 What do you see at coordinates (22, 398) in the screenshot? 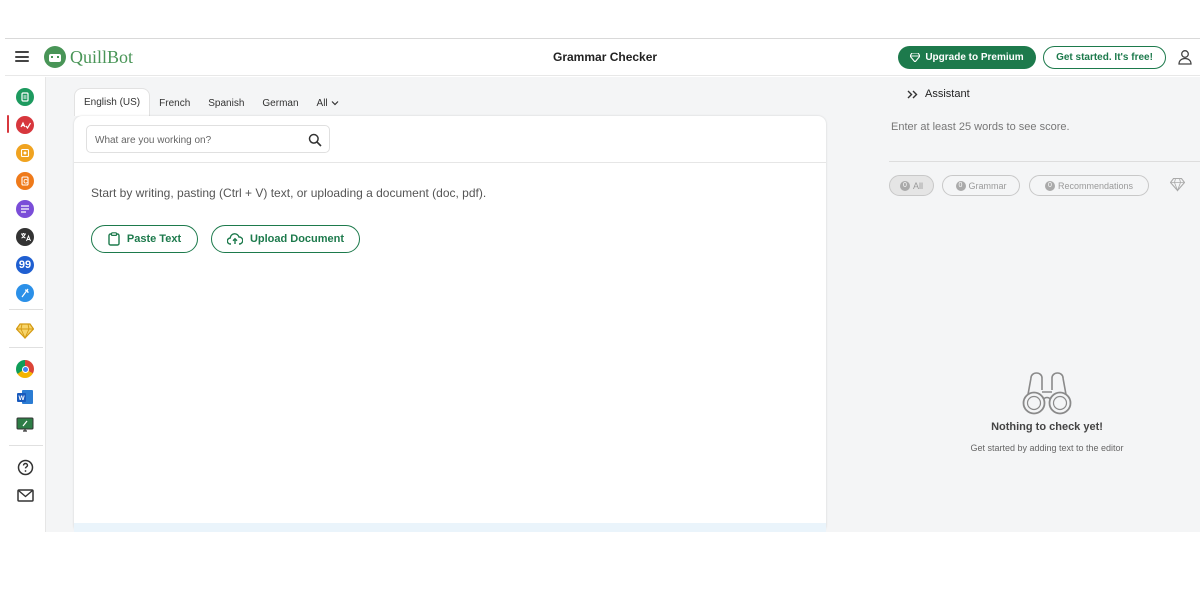
I see `svg-text: W` at bounding box center [22, 398].